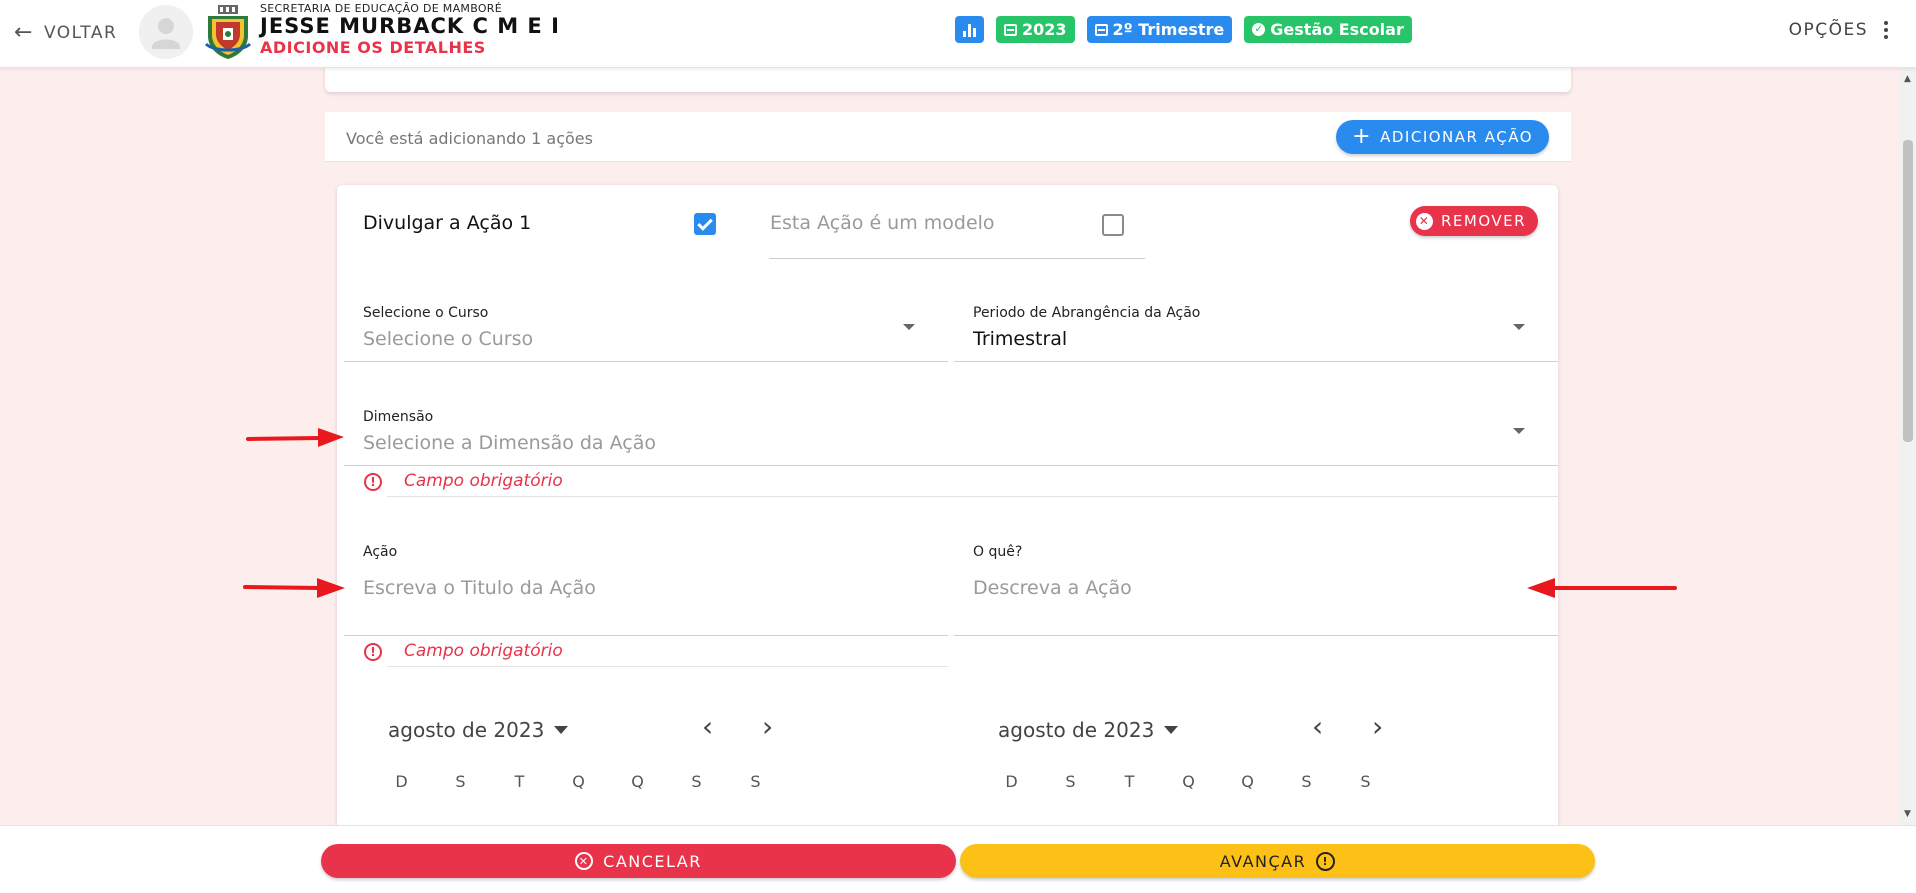 The image size is (1916, 893). I want to click on user-icon, so click(166, 33).